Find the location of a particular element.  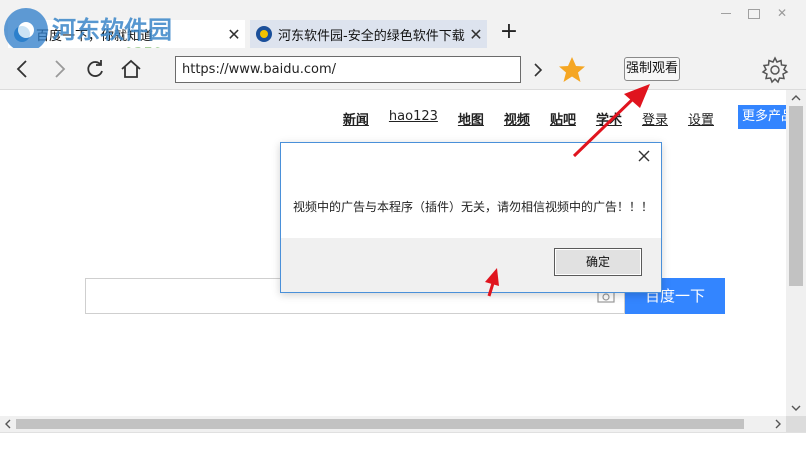

top-nav-links: 新闻 hao123 地图 视频 贴吧 学术 登录 设置 is located at coordinates (518, 118).